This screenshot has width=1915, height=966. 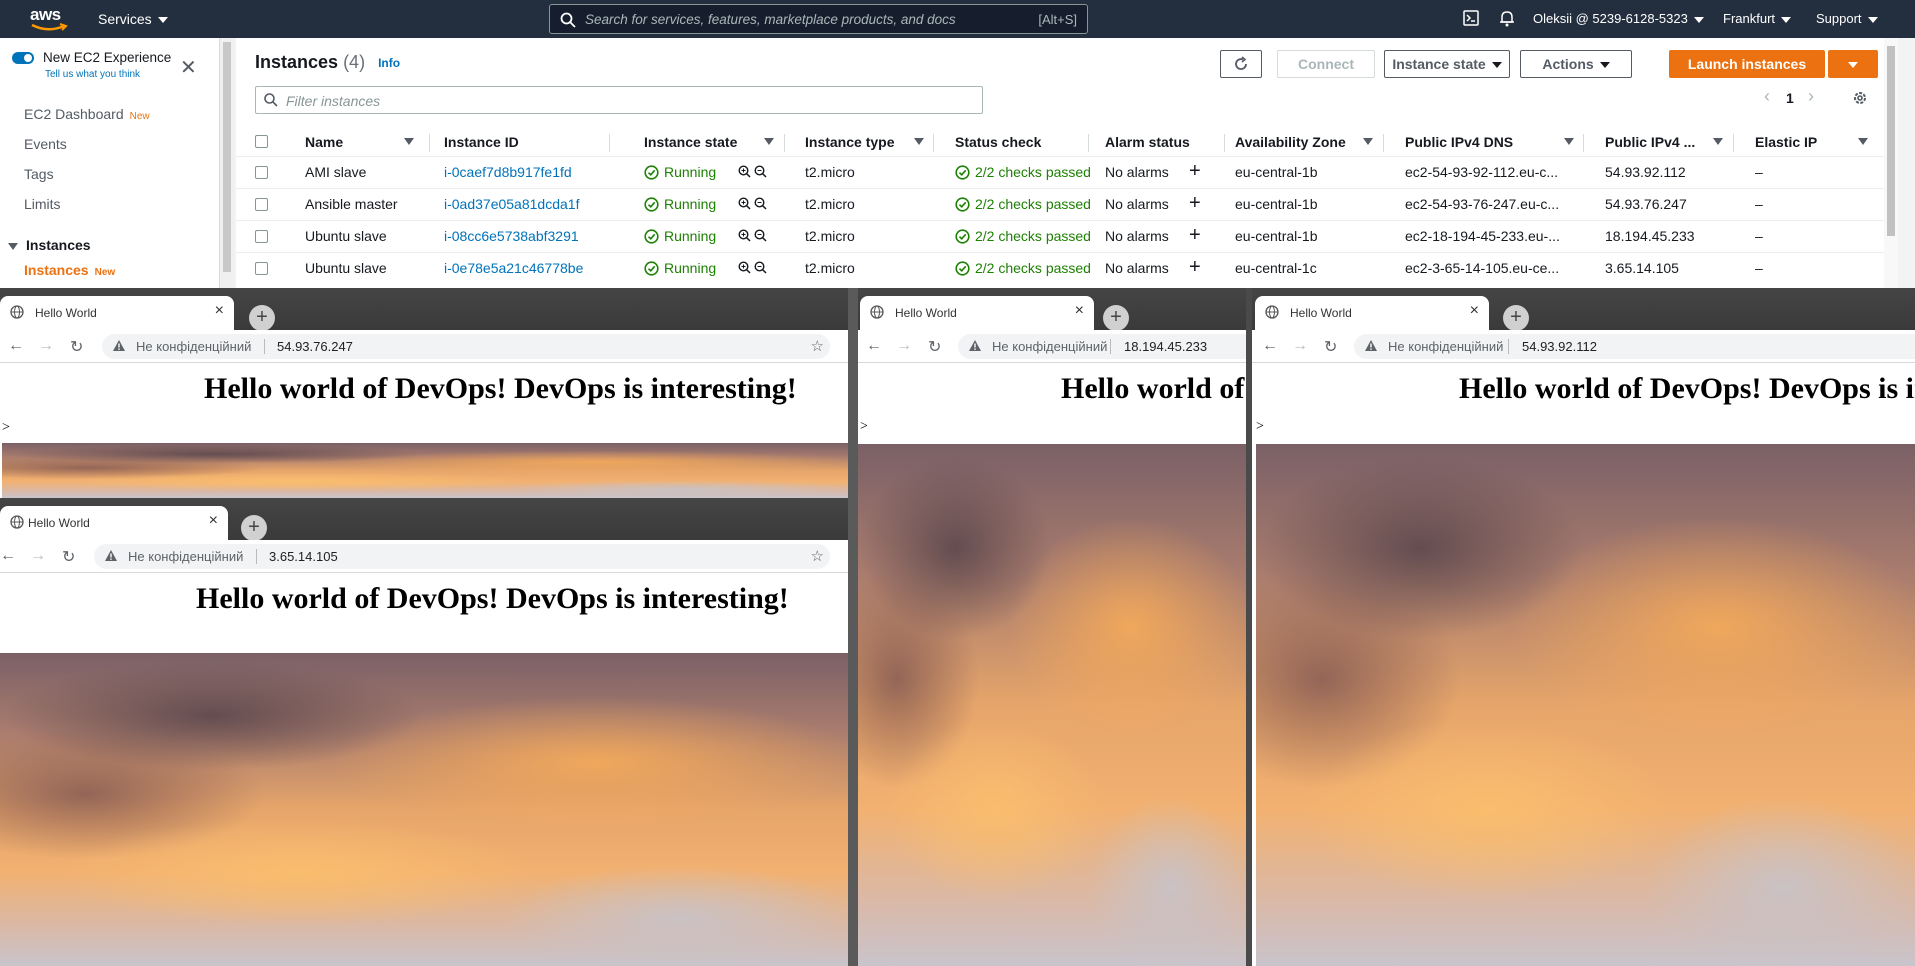 I want to click on url-field: Не конфіденційний 18.194.45.233, so click(x=1103, y=346).